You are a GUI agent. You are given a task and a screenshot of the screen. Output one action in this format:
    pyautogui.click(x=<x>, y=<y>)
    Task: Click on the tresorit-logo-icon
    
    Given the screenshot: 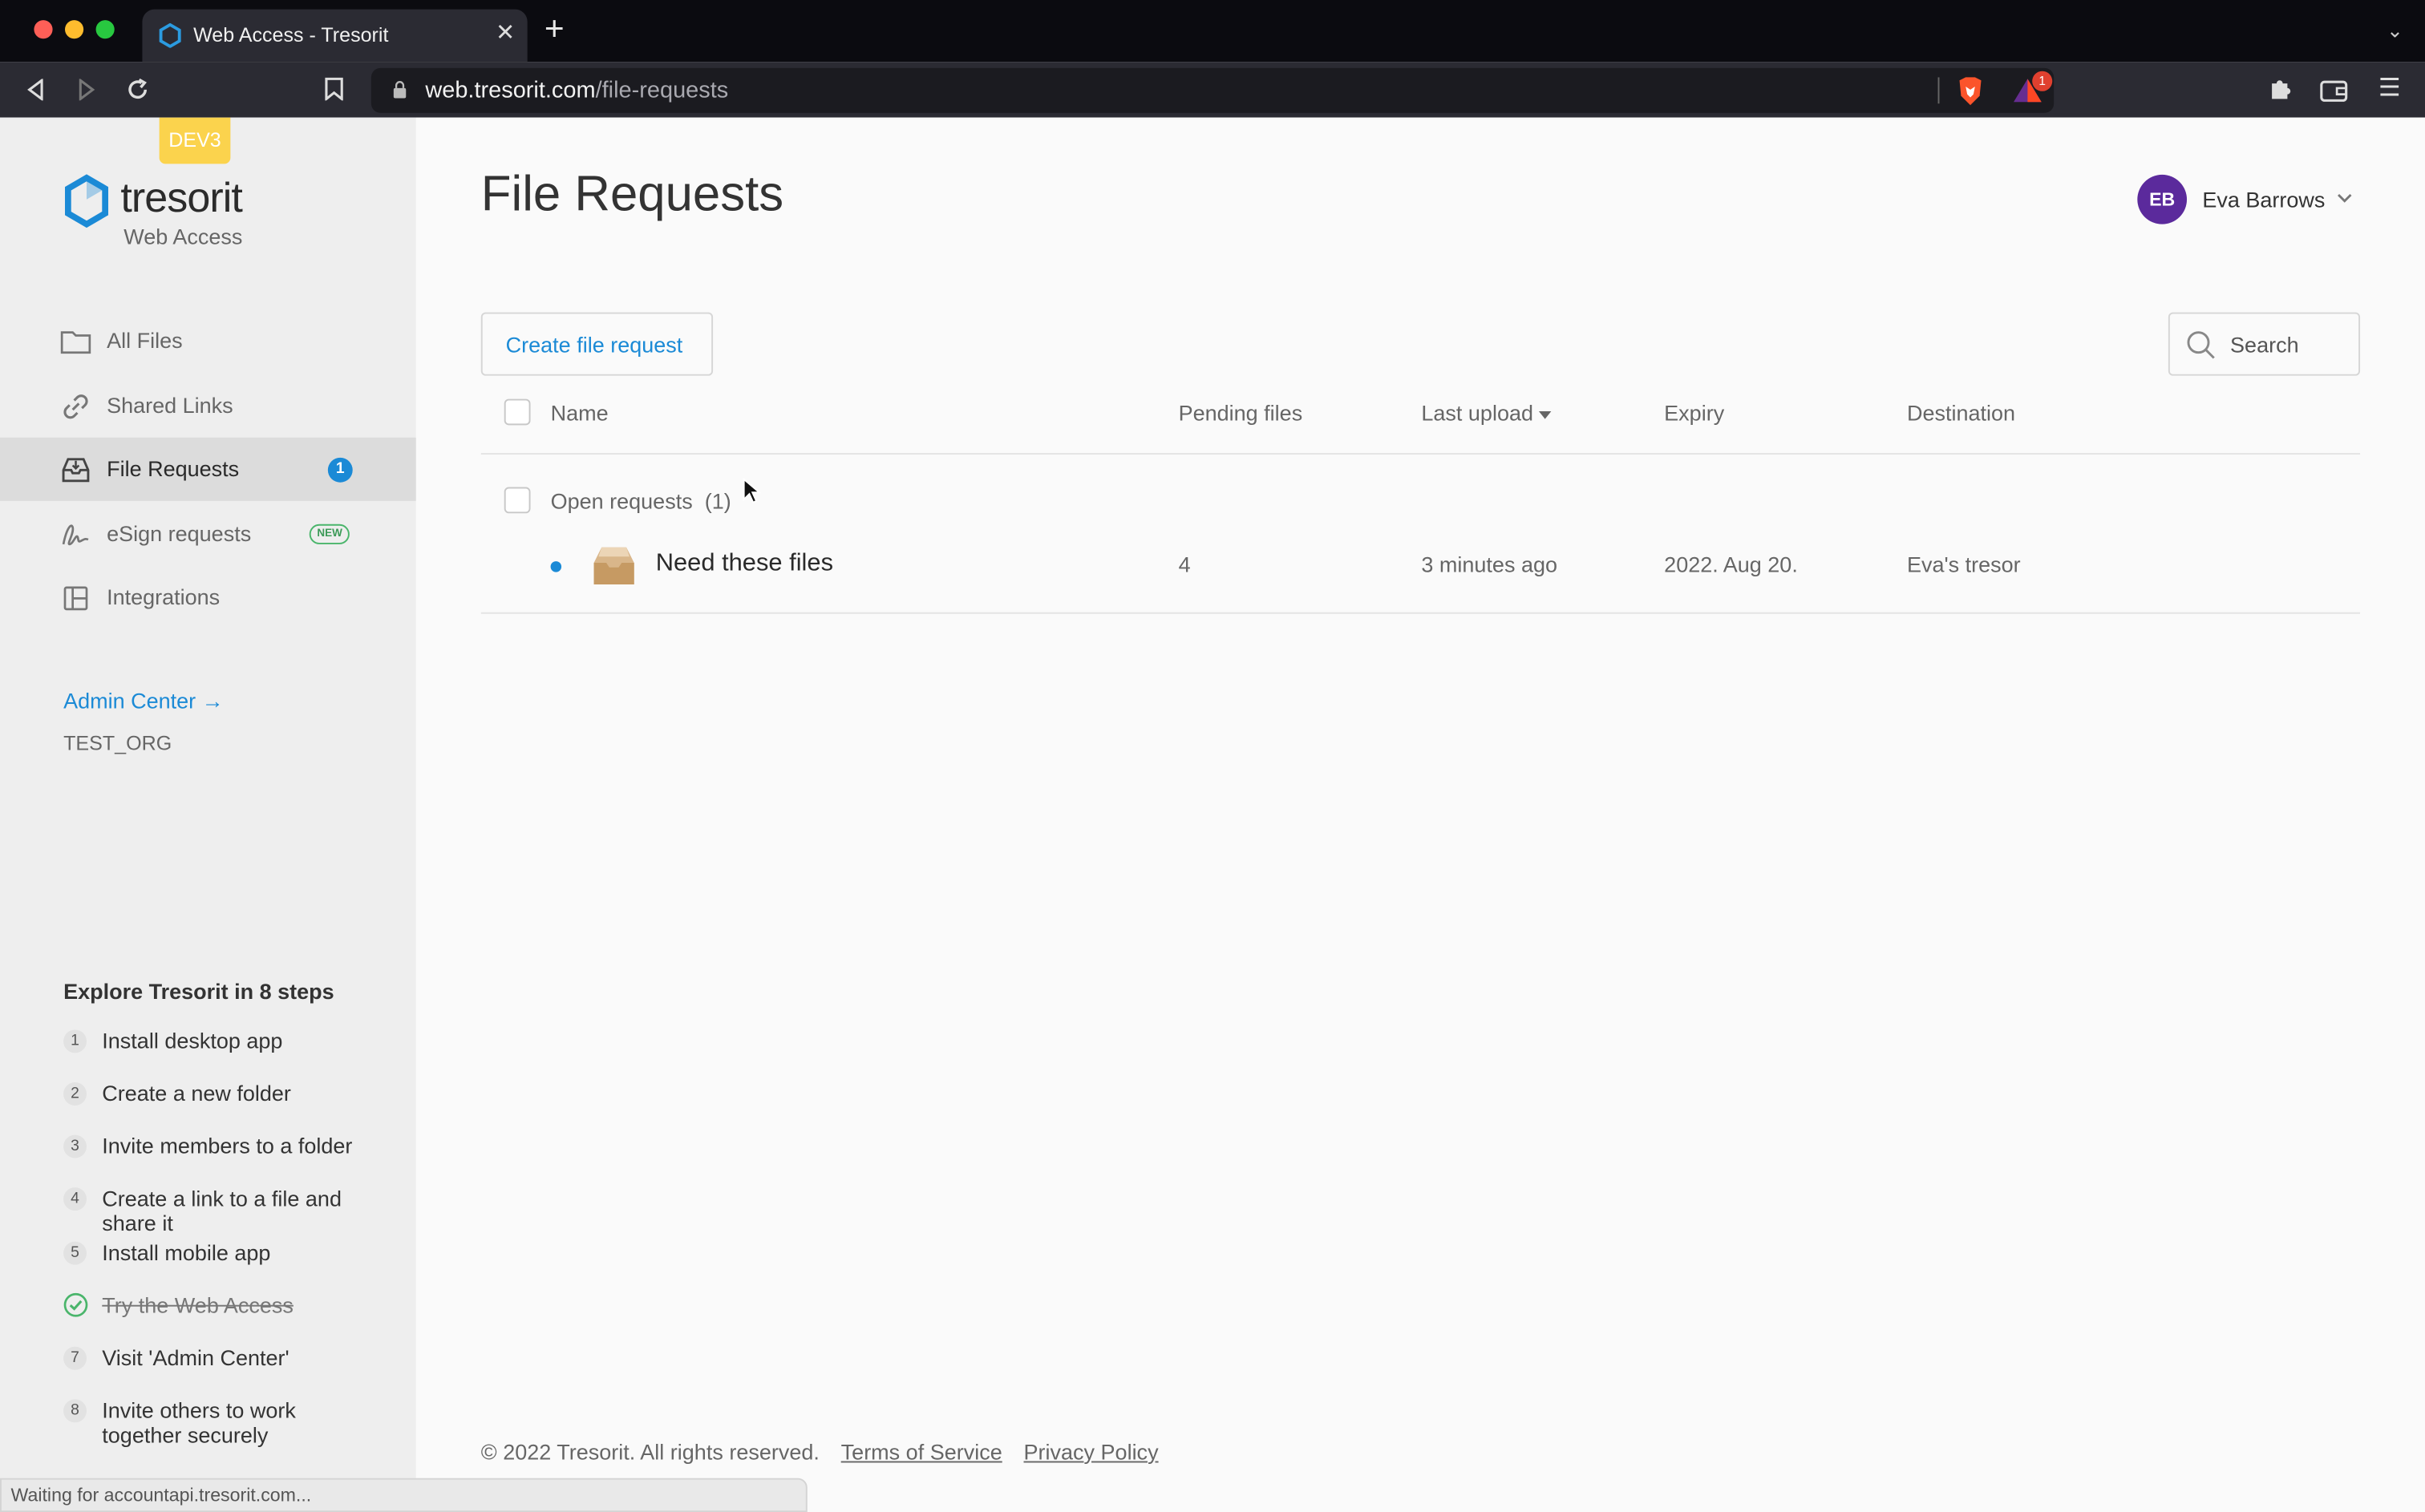 What is the action you would take?
    pyautogui.click(x=87, y=201)
    